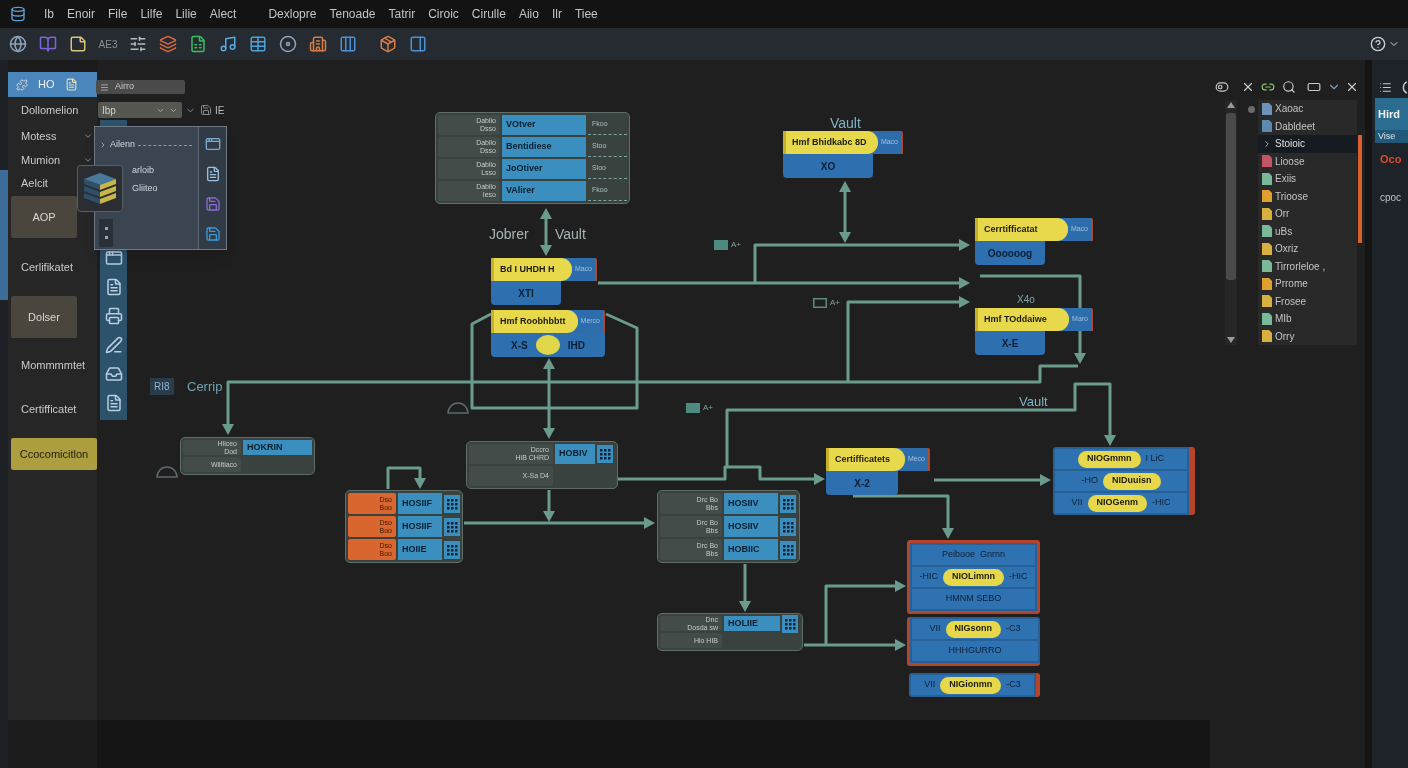 This screenshot has width=1408, height=768. Describe the element at coordinates (1013, 685) in the screenshot. I see `node-text: -C3` at that location.